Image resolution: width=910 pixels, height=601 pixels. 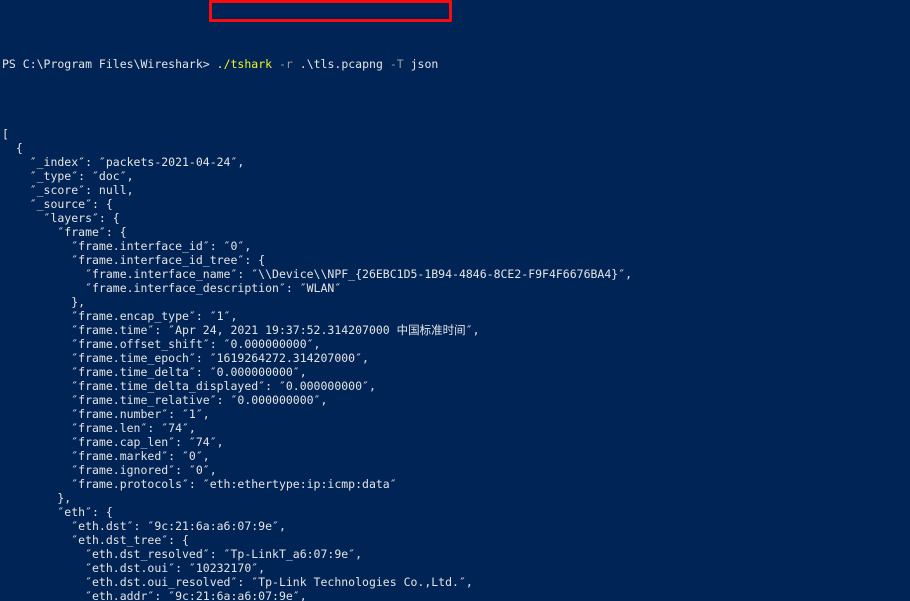 I want to click on console-line: ″layers″: {, so click(x=61, y=218).